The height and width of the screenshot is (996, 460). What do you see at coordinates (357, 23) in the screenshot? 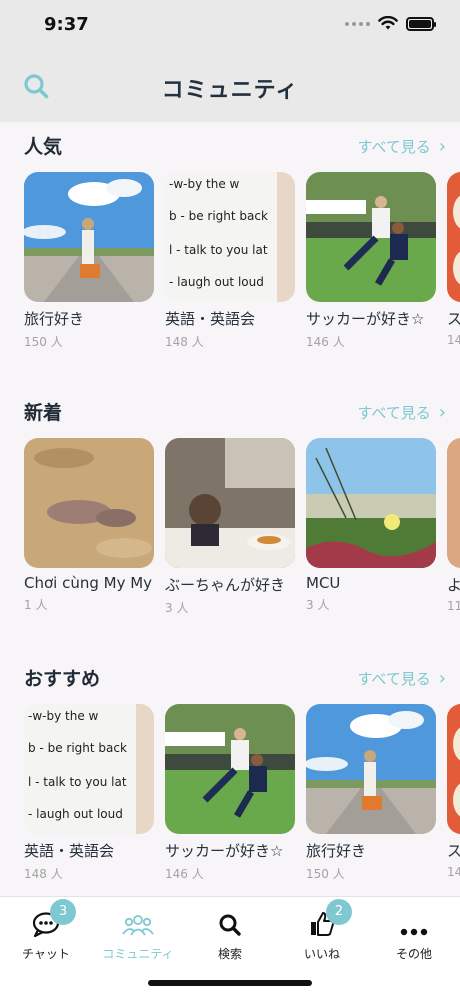
I see `cellular-signal-icon` at bounding box center [357, 23].